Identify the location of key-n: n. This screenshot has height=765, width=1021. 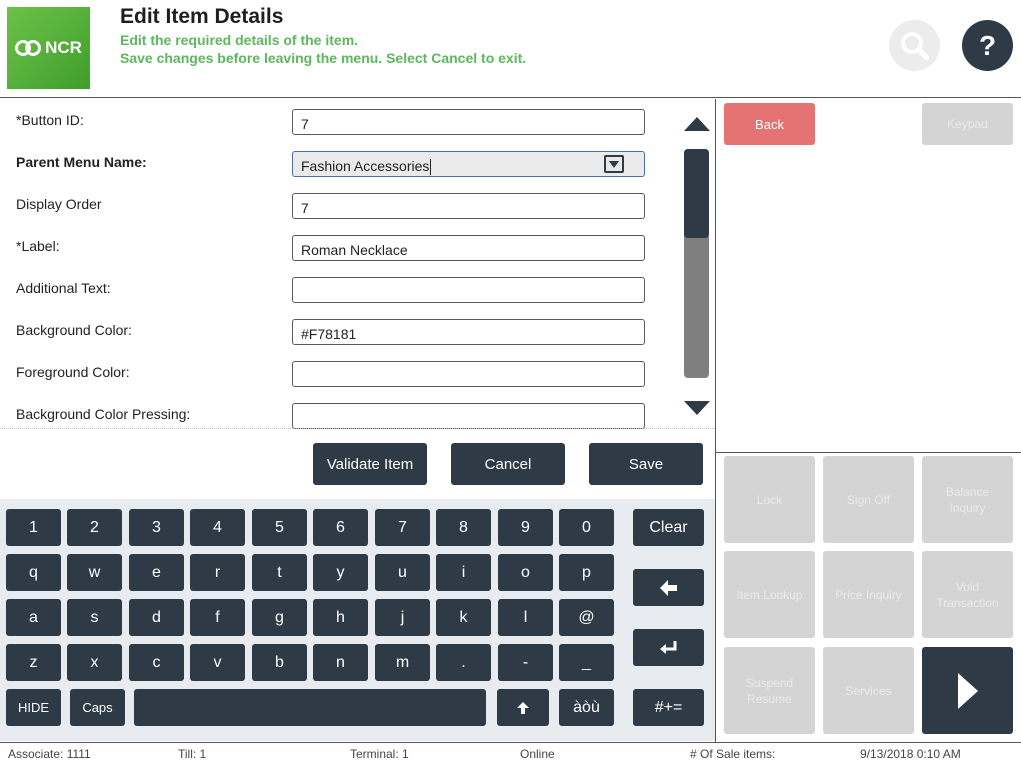
(340, 662).